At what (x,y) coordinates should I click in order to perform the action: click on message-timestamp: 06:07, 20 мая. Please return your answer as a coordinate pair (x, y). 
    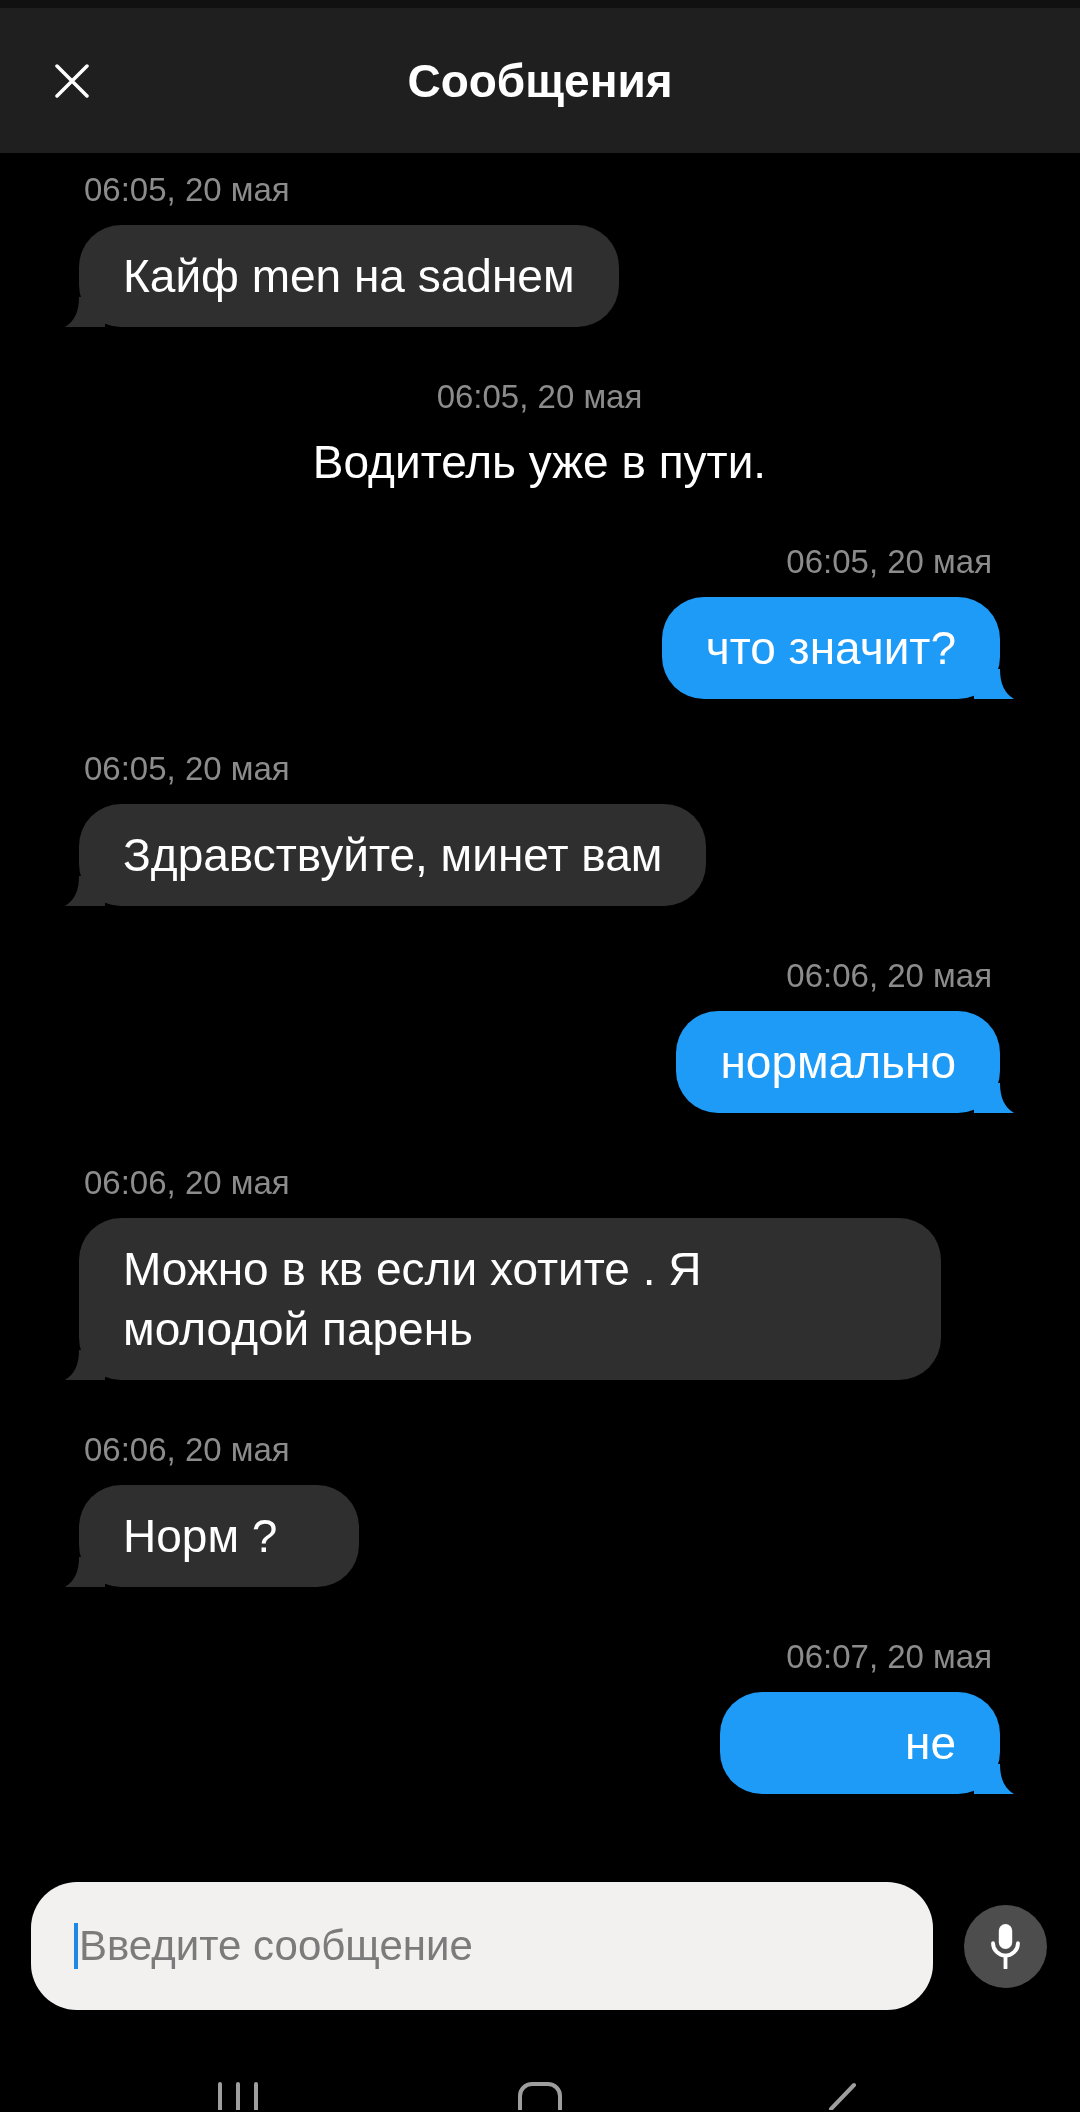
    Looking at the image, I should click on (889, 1657).